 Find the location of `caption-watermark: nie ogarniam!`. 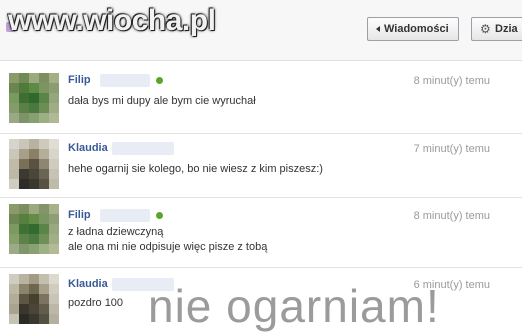

caption-watermark: nie ogarniam! is located at coordinates (294, 306).